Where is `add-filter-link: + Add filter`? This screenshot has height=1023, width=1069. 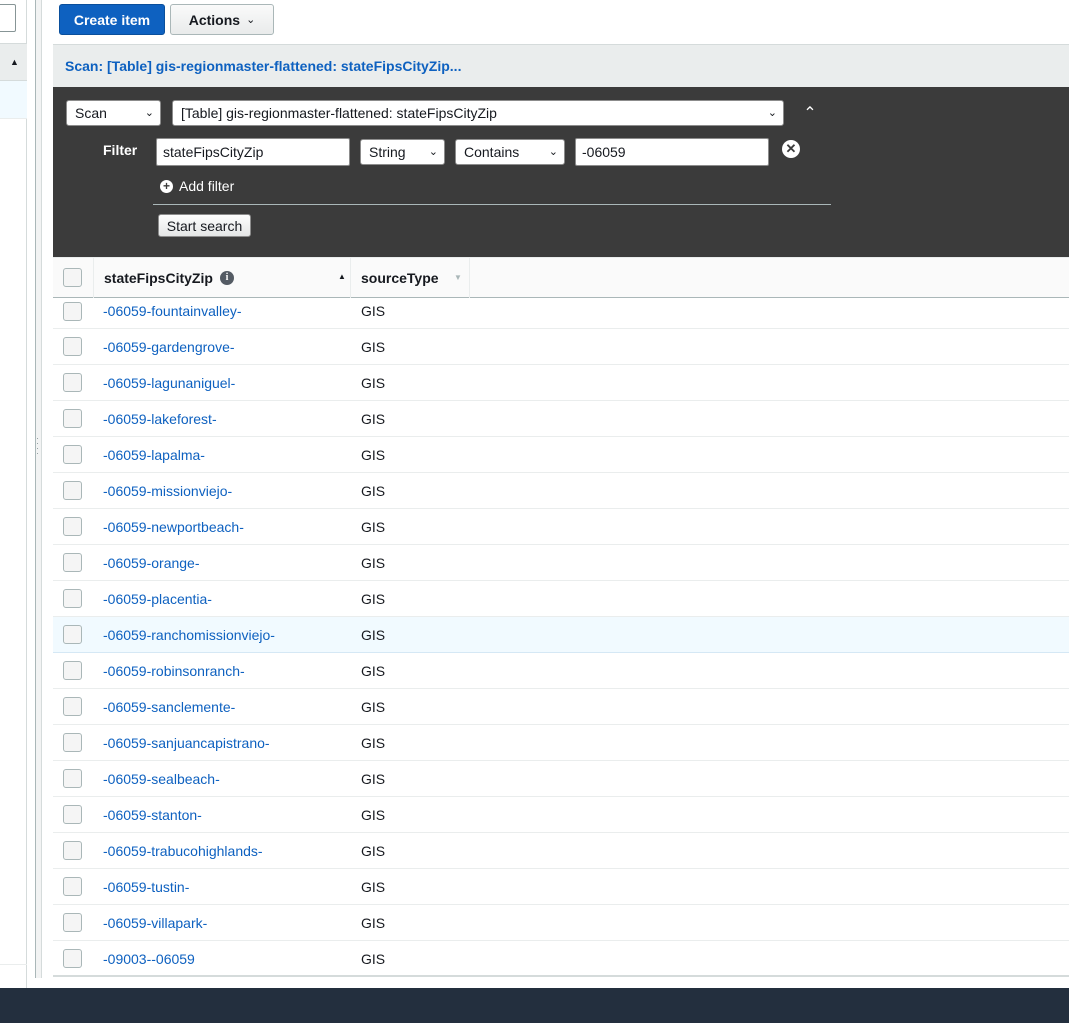 add-filter-link: + Add filter is located at coordinates (197, 186).